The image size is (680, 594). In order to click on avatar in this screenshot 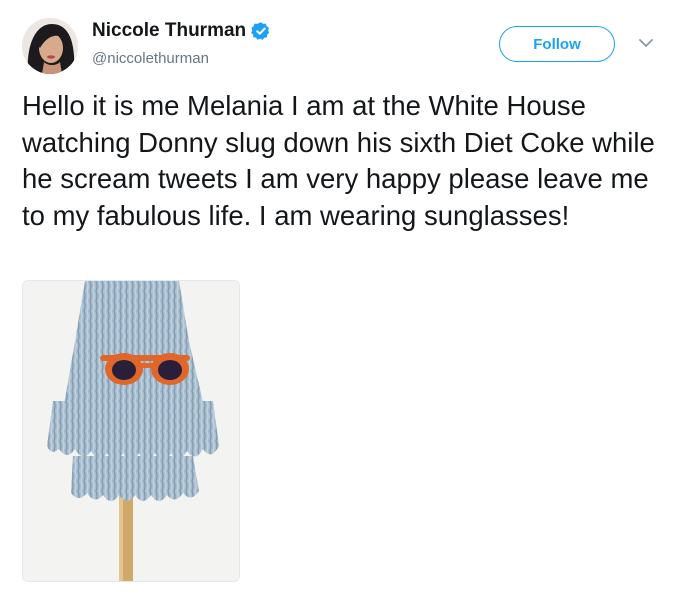, I will do `click(50, 46)`.